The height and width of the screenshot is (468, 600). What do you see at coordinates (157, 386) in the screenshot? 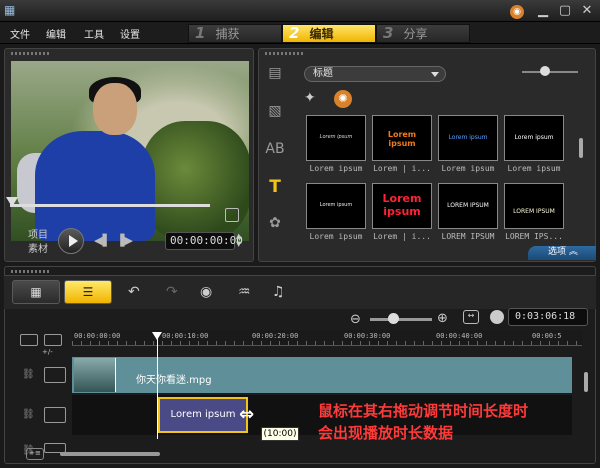
I see `playhead-line` at bounding box center [157, 386].